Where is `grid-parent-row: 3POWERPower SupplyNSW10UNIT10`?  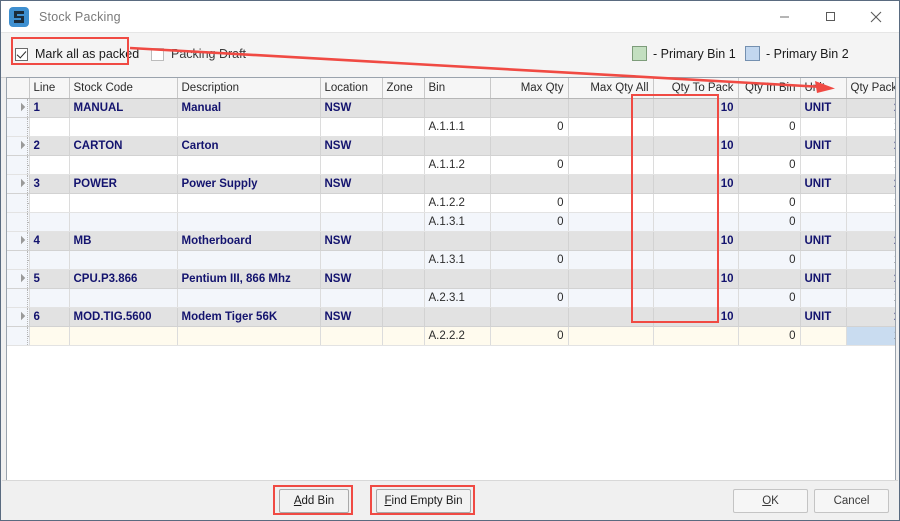
grid-parent-row: 3POWERPower SupplyNSW10UNIT10 is located at coordinates (451, 184).